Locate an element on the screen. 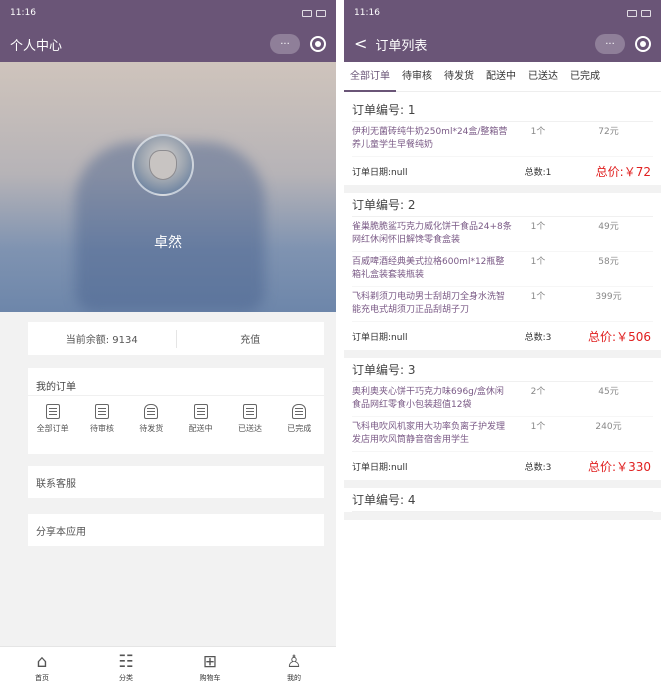 The width and height of the screenshot is (661, 688). order-number: 订单编号: 2 is located at coordinates (502, 205).